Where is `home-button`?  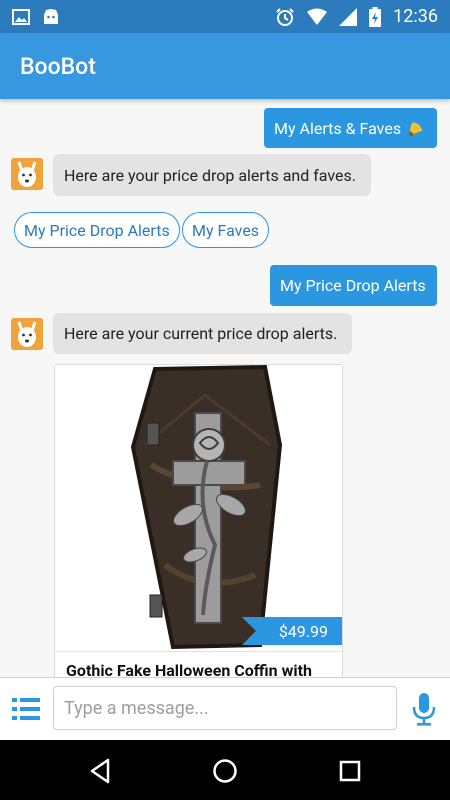 home-button is located at coordinates (225, 771).